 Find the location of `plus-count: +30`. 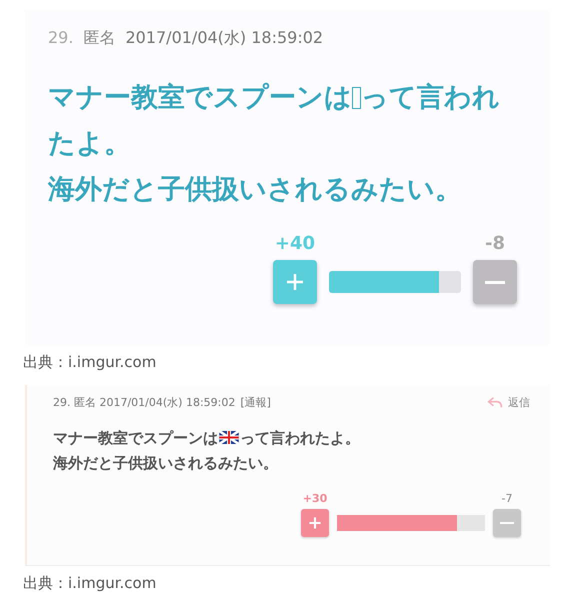

plus-count: +30 is located at coordinates (315, 498).